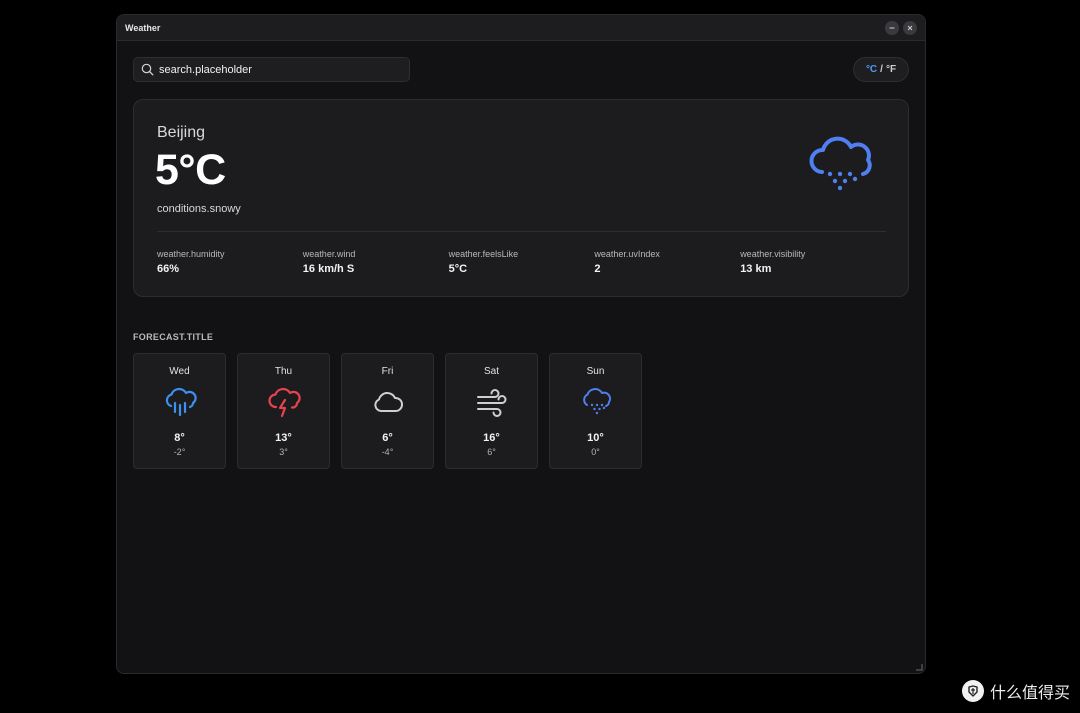 This screenshot has height=713, width=1080. What do you see at coordinates (595, 371) in the screenshot?
I see `day-name: Sun` at bounding box center [595, 371].